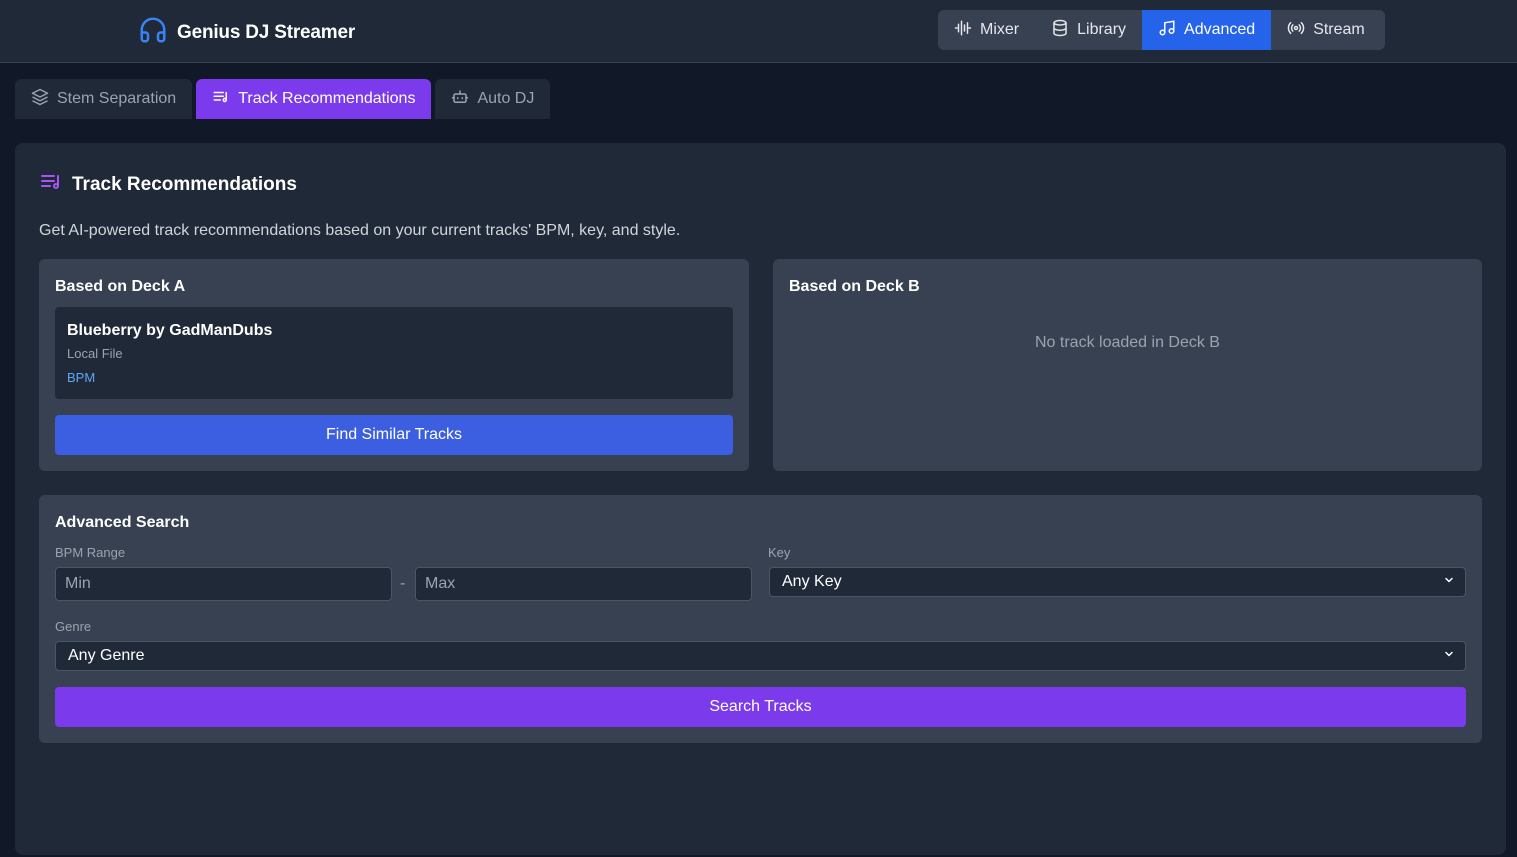 The height and width of the screenshot is (857, 1517). Describe the element at coordinates (394, 353) in the screenshot. I see `deck-a-track: Blueberry by GadManDubs Local File BPM` at that location.